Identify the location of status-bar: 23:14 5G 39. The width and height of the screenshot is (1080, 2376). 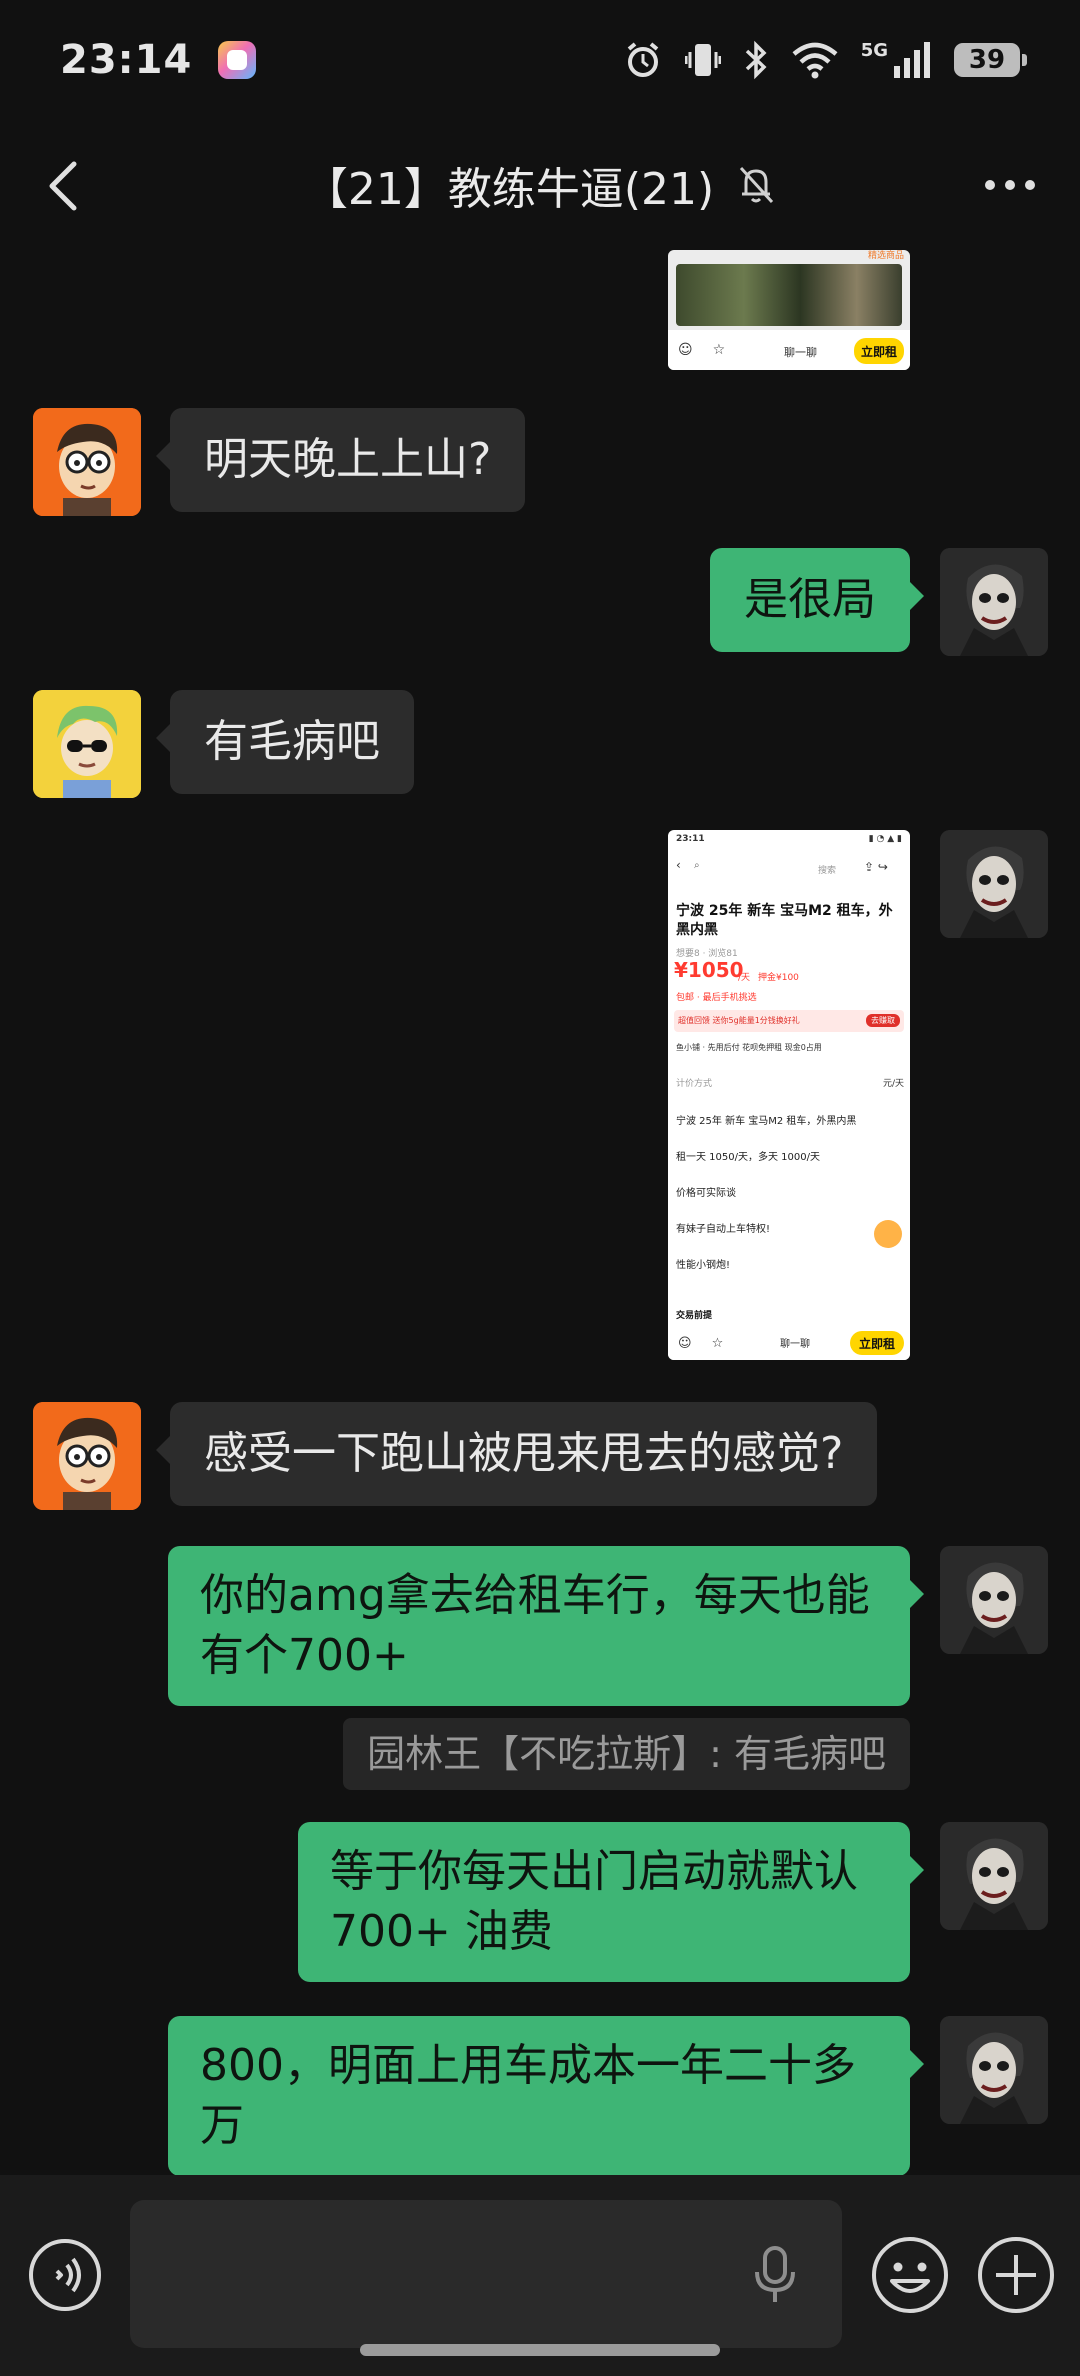
(540, 60).